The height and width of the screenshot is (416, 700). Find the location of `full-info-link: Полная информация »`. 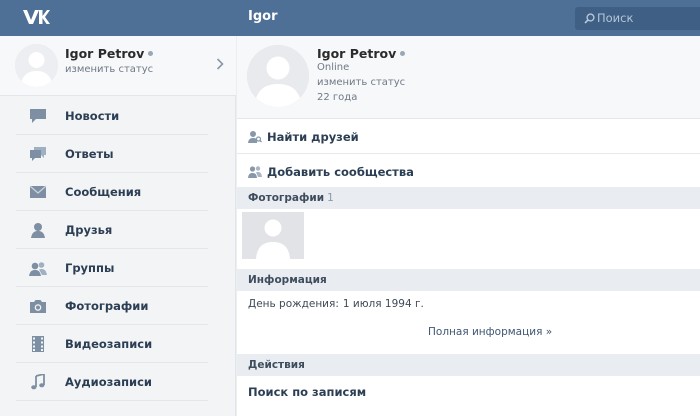

full-info-link: Полная информация » is located at coordinates (490, 332).